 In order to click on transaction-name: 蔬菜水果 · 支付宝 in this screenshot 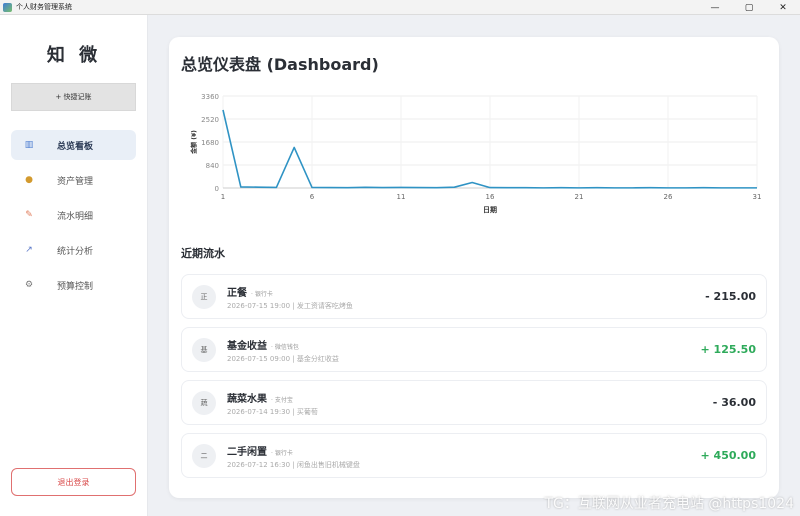, I will do `click(260, 397)`.